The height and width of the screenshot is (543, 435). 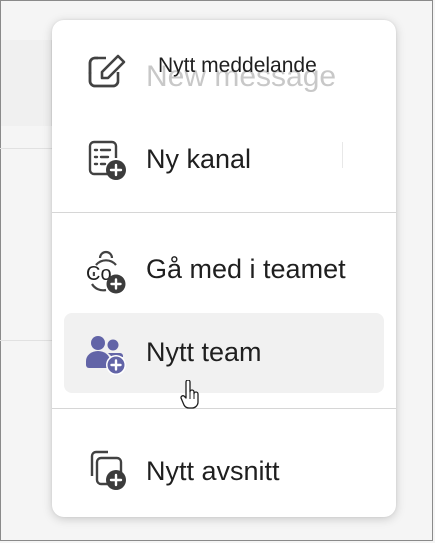 I want to click on menu-item-join-team: Co Gå med i teamet, so click(x=224, y=272).